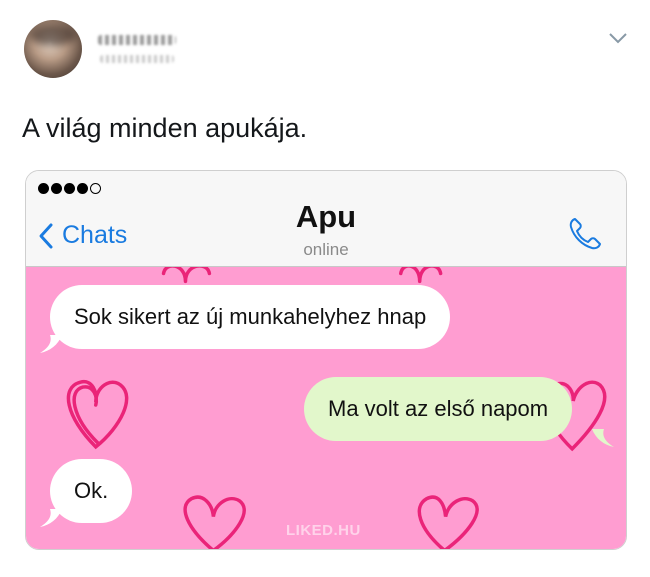  I want to click on contact-name: Apu, so click(326, 216).